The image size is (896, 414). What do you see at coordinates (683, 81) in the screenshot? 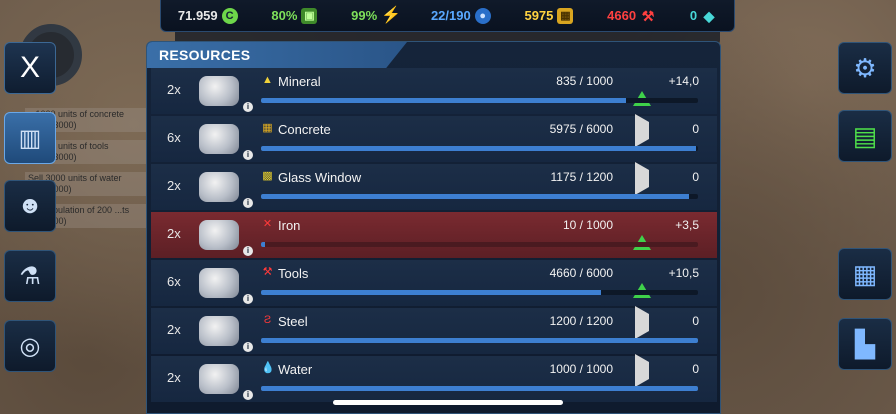
I see `resource-rate: +14,0` at bounding box center [683, 81].